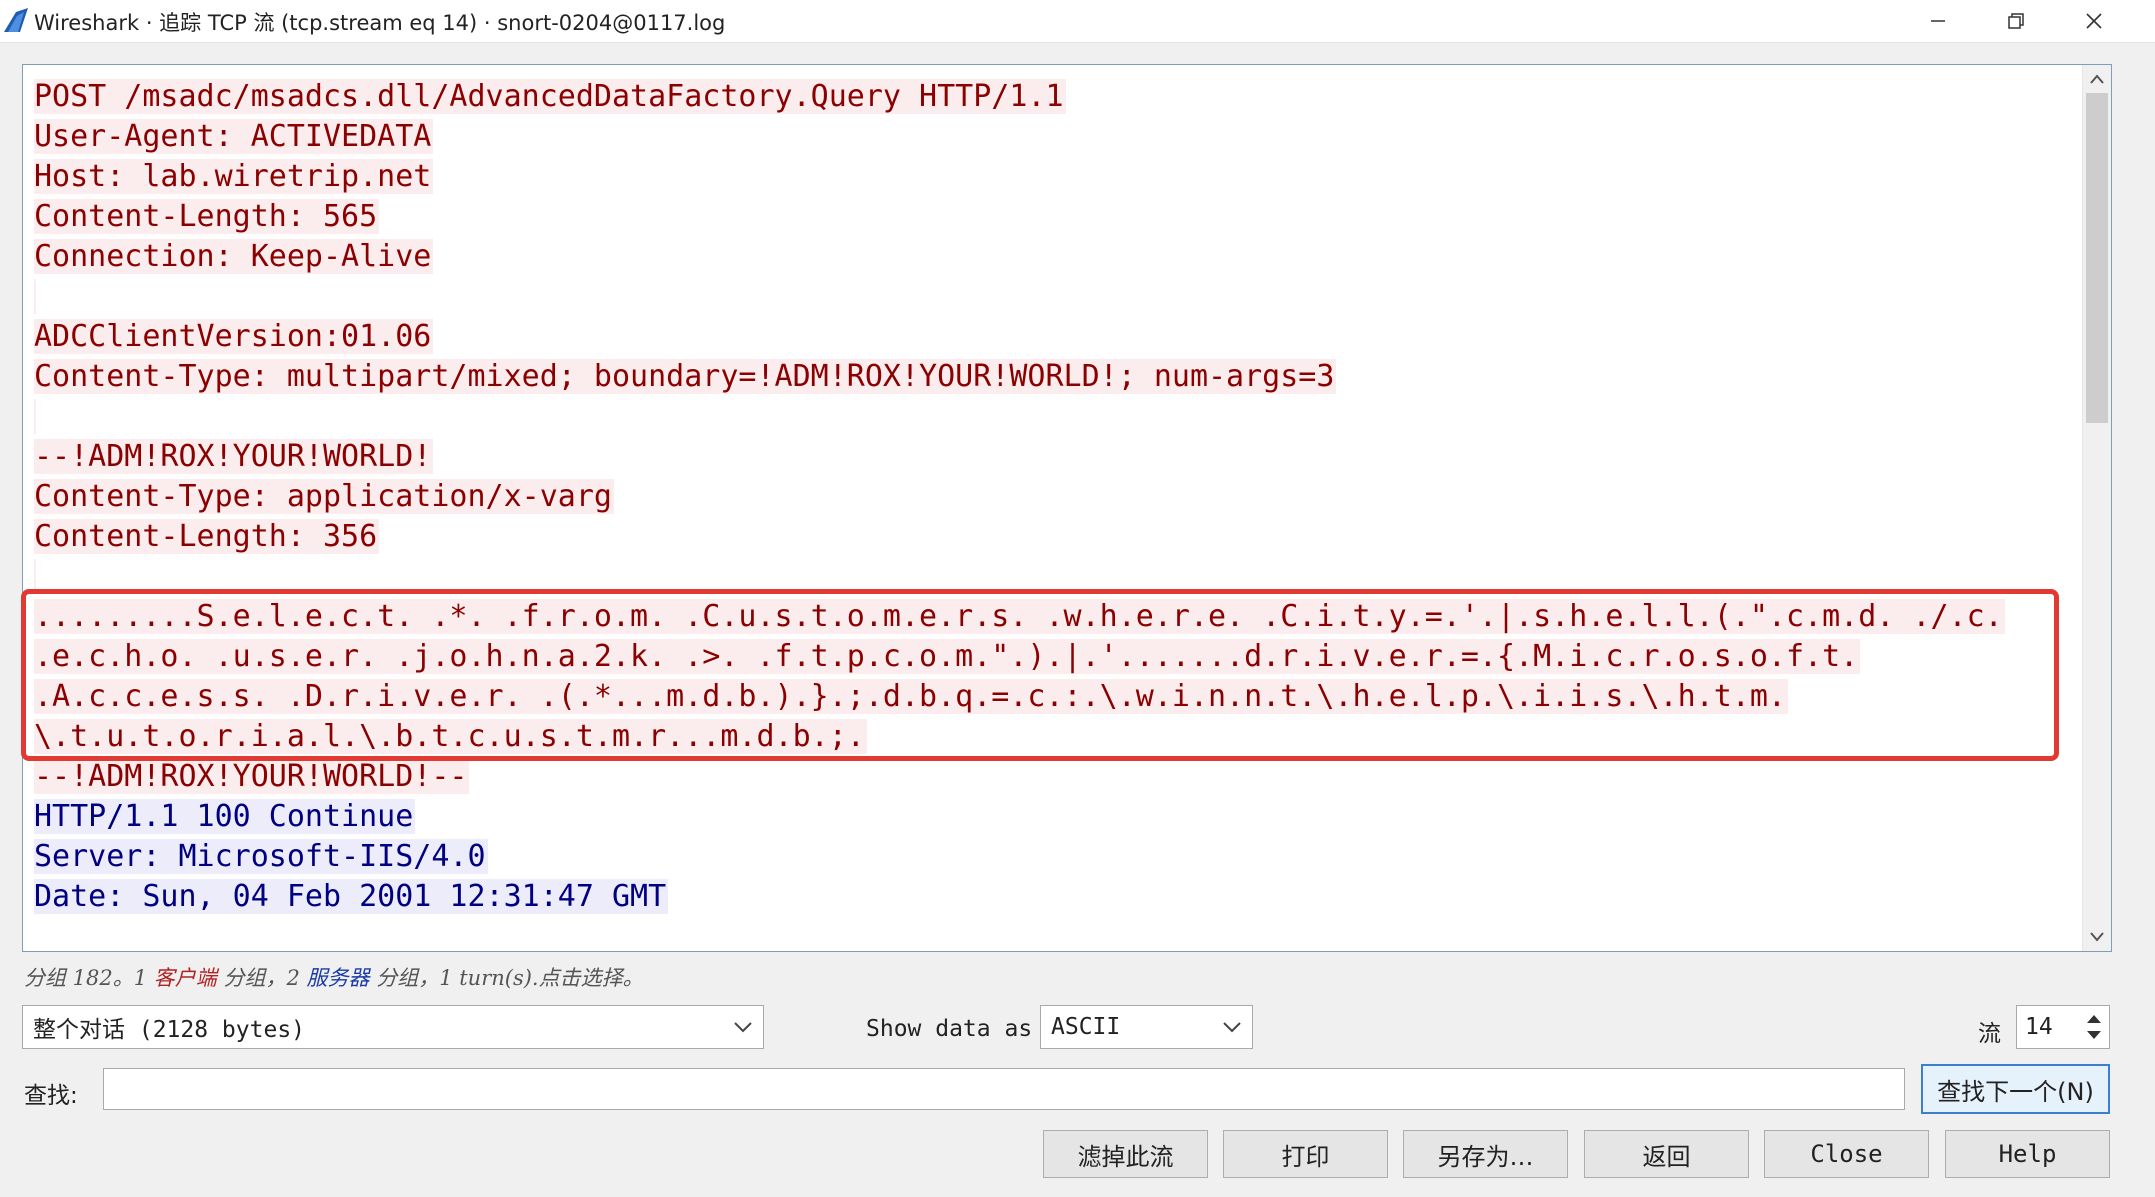 This screenshot has width=2155, height=1197. What do you see at coordinates (16, 20) in the screenshot?
I see `wireshark-fin-icon` at bounding box center [16, 20].